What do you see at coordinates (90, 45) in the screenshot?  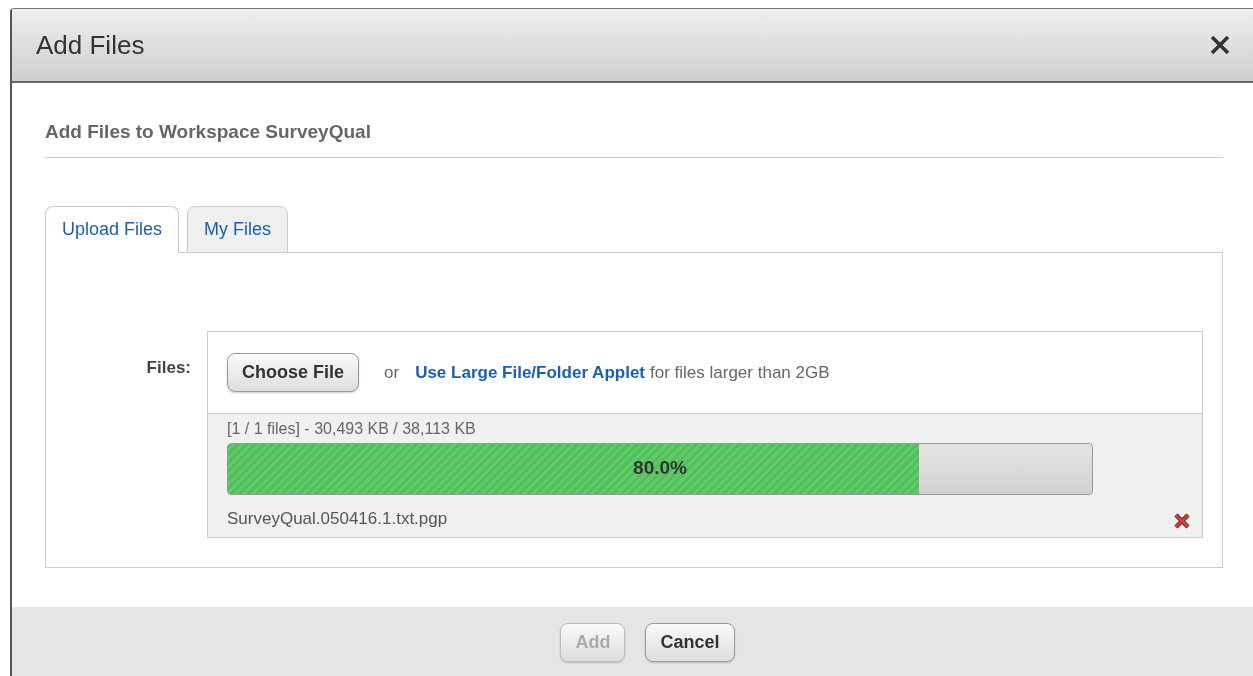 I see `dialog-title: Add Files` at bounding box center [90, 45].